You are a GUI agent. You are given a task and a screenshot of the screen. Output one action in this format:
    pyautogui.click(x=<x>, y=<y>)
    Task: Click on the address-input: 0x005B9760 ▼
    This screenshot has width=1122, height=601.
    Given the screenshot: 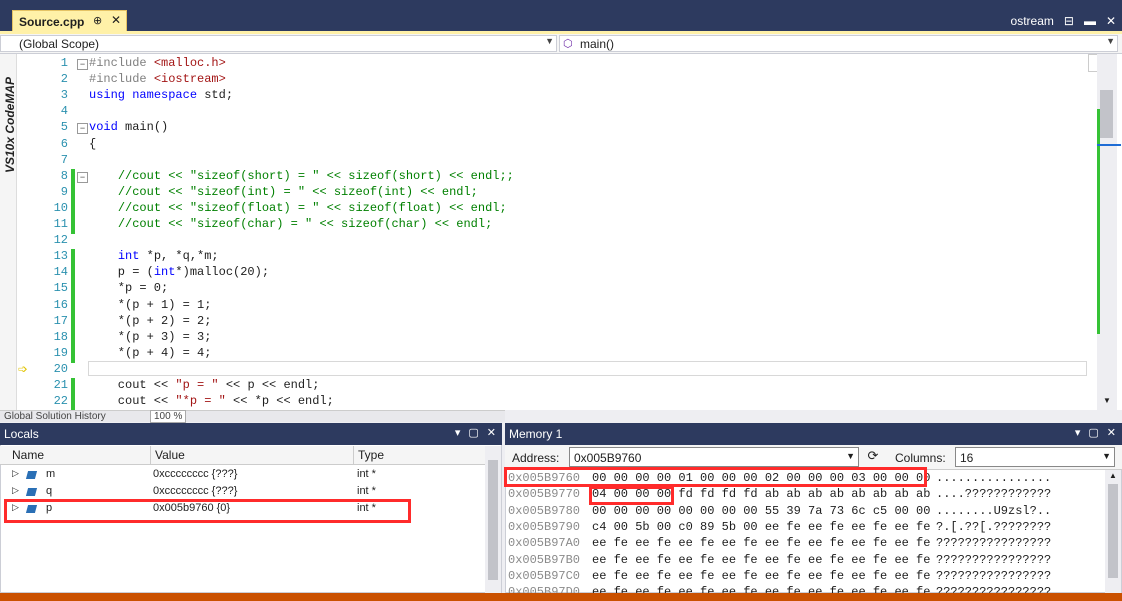 What is the action you would take?
    pyautogui.click(x=714, y=457)
    